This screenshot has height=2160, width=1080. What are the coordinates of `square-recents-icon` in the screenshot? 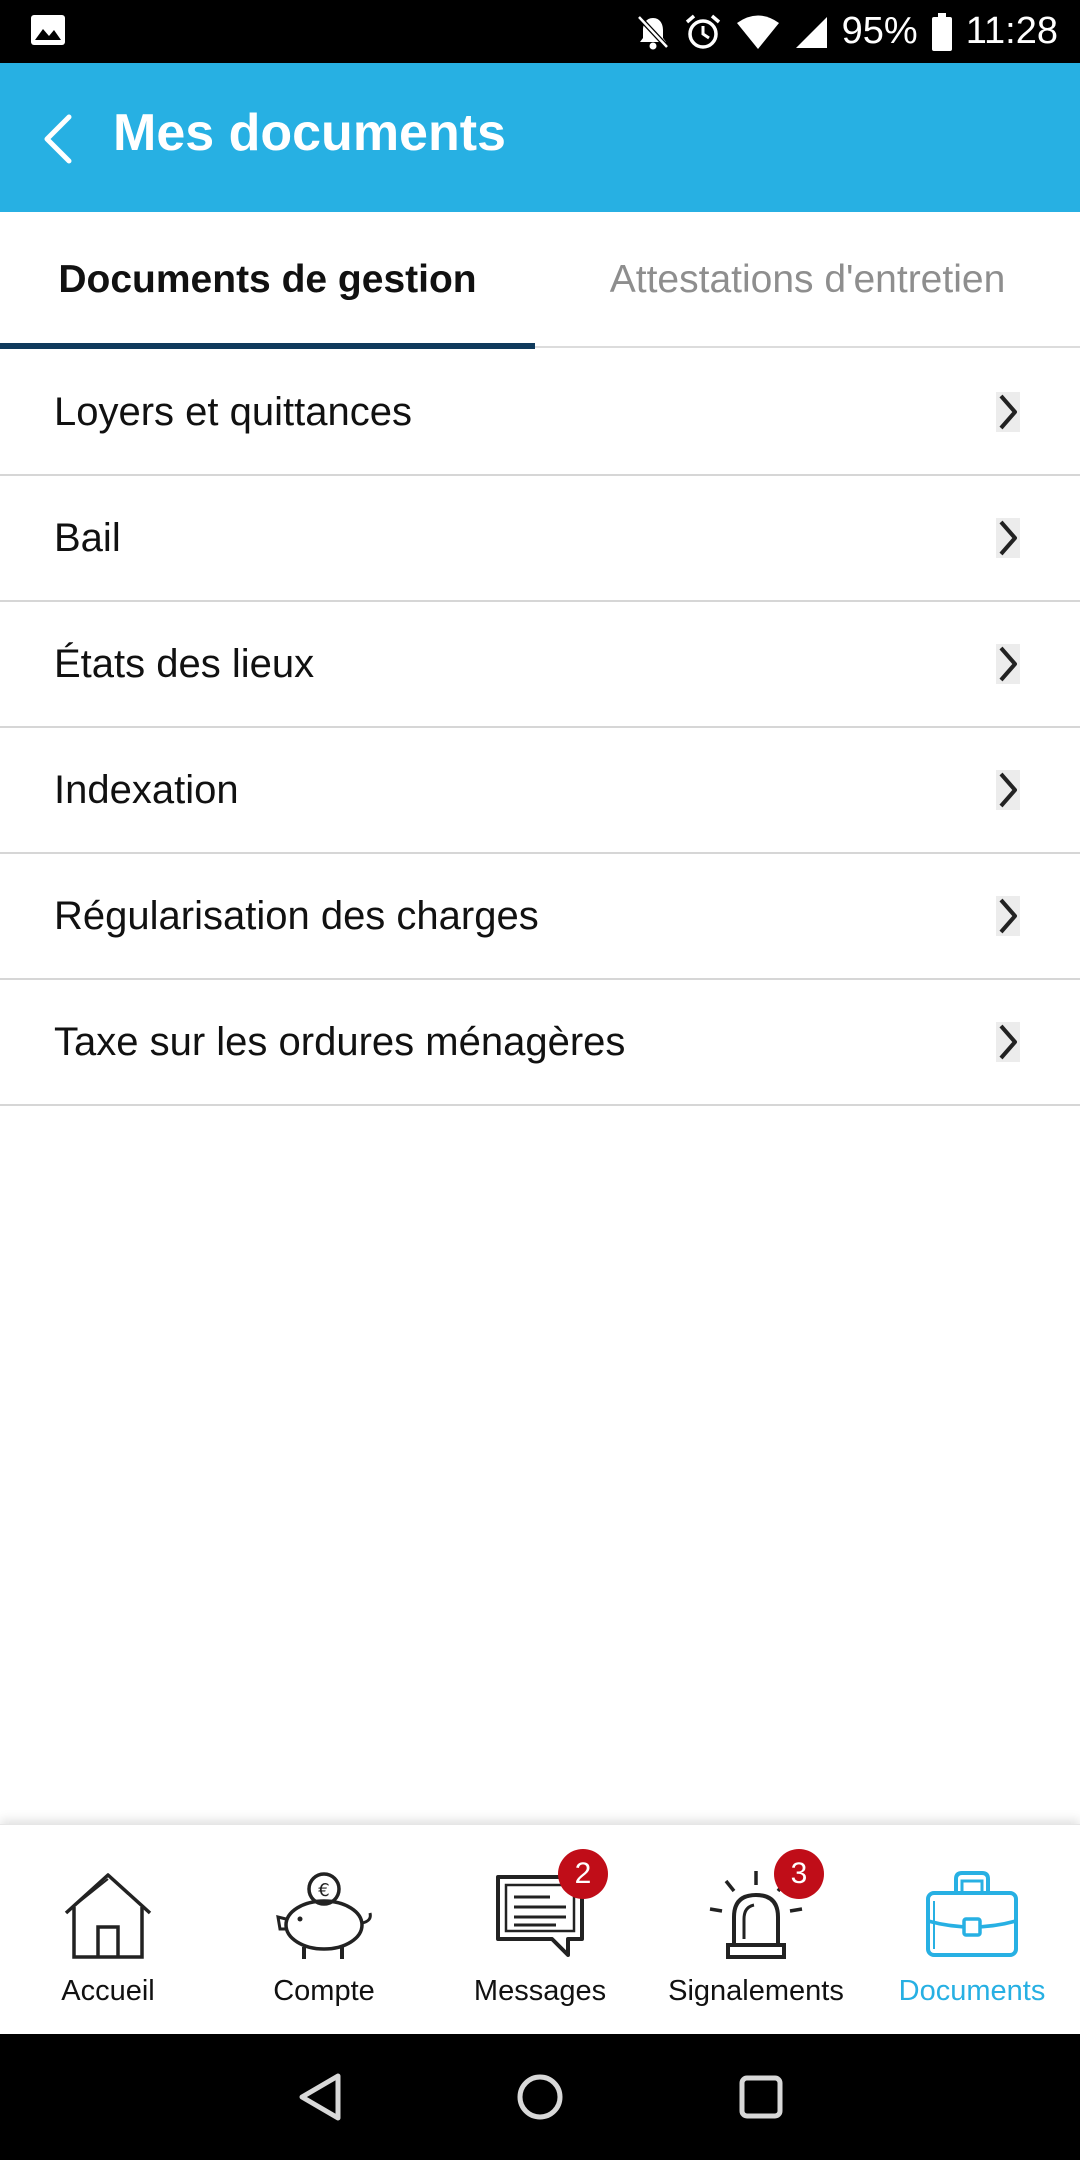 It's located at (761, 2097).